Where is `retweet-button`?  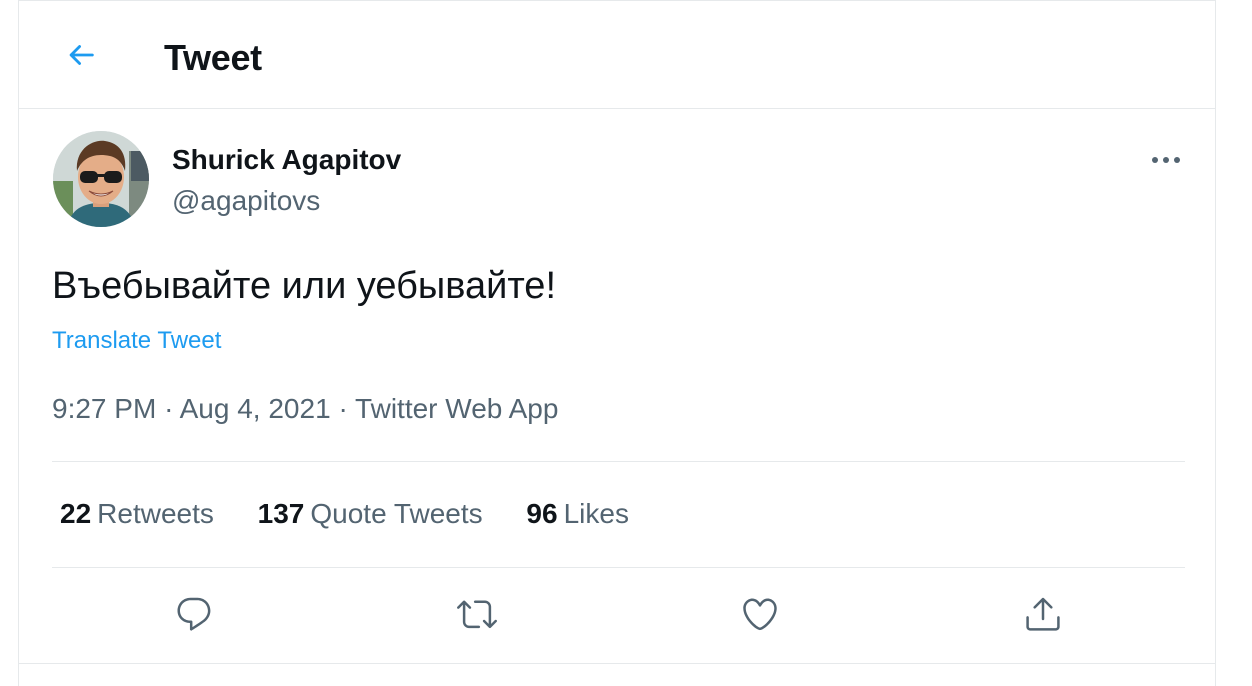 retweet-button is located at coordinates (477, 616).